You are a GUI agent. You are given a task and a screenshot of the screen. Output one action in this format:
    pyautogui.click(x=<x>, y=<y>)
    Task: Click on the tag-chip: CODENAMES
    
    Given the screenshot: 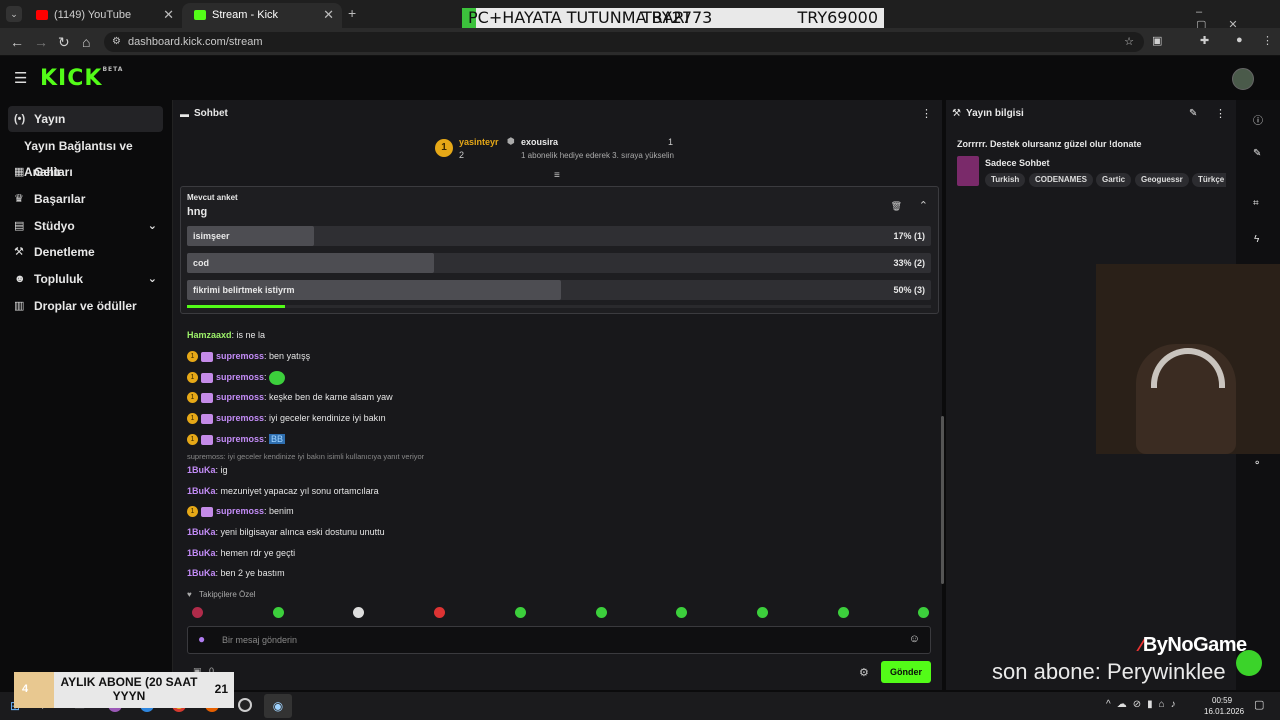 What is the action you would take?
    pyautogui.click(x=1061, y=180)
    